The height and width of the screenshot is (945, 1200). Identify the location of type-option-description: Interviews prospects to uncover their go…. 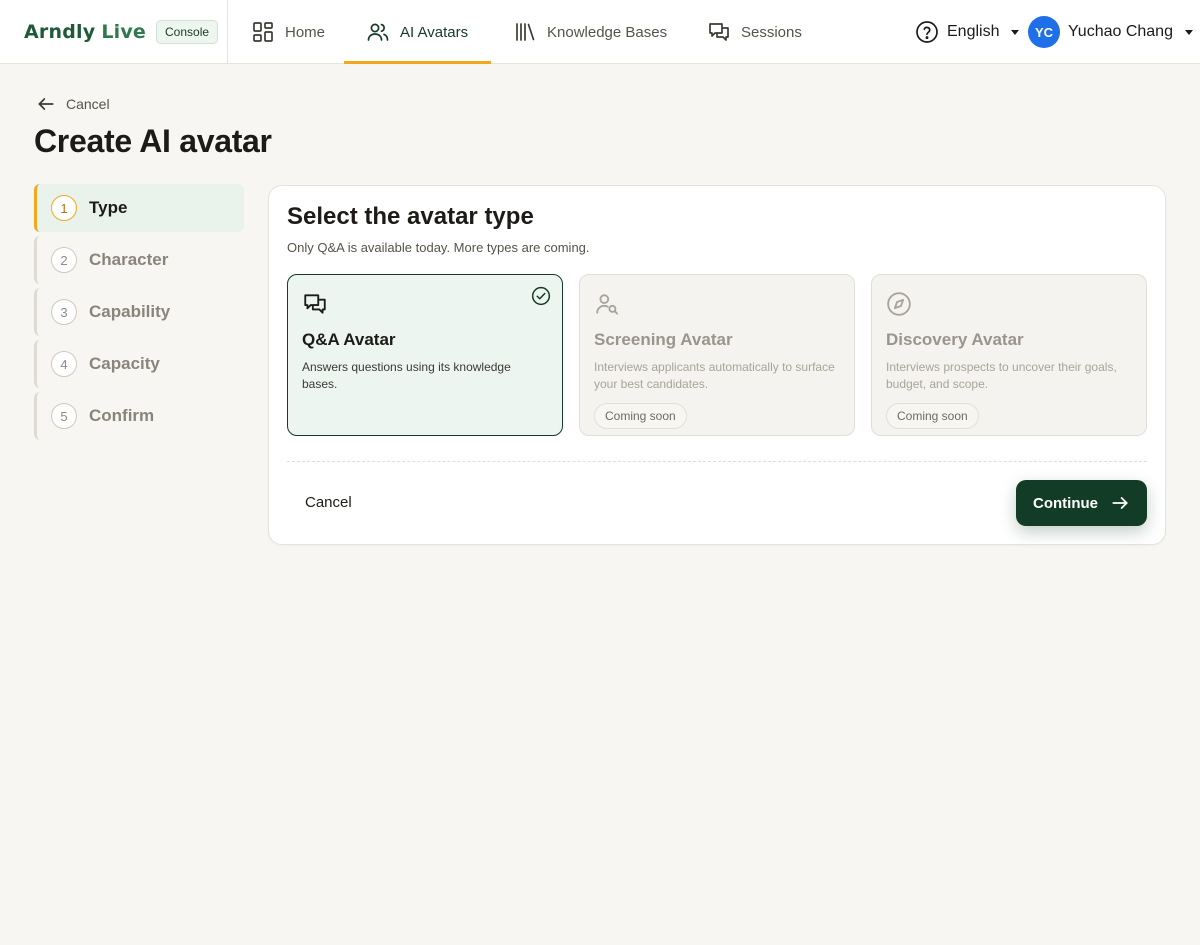
(1001, 375).